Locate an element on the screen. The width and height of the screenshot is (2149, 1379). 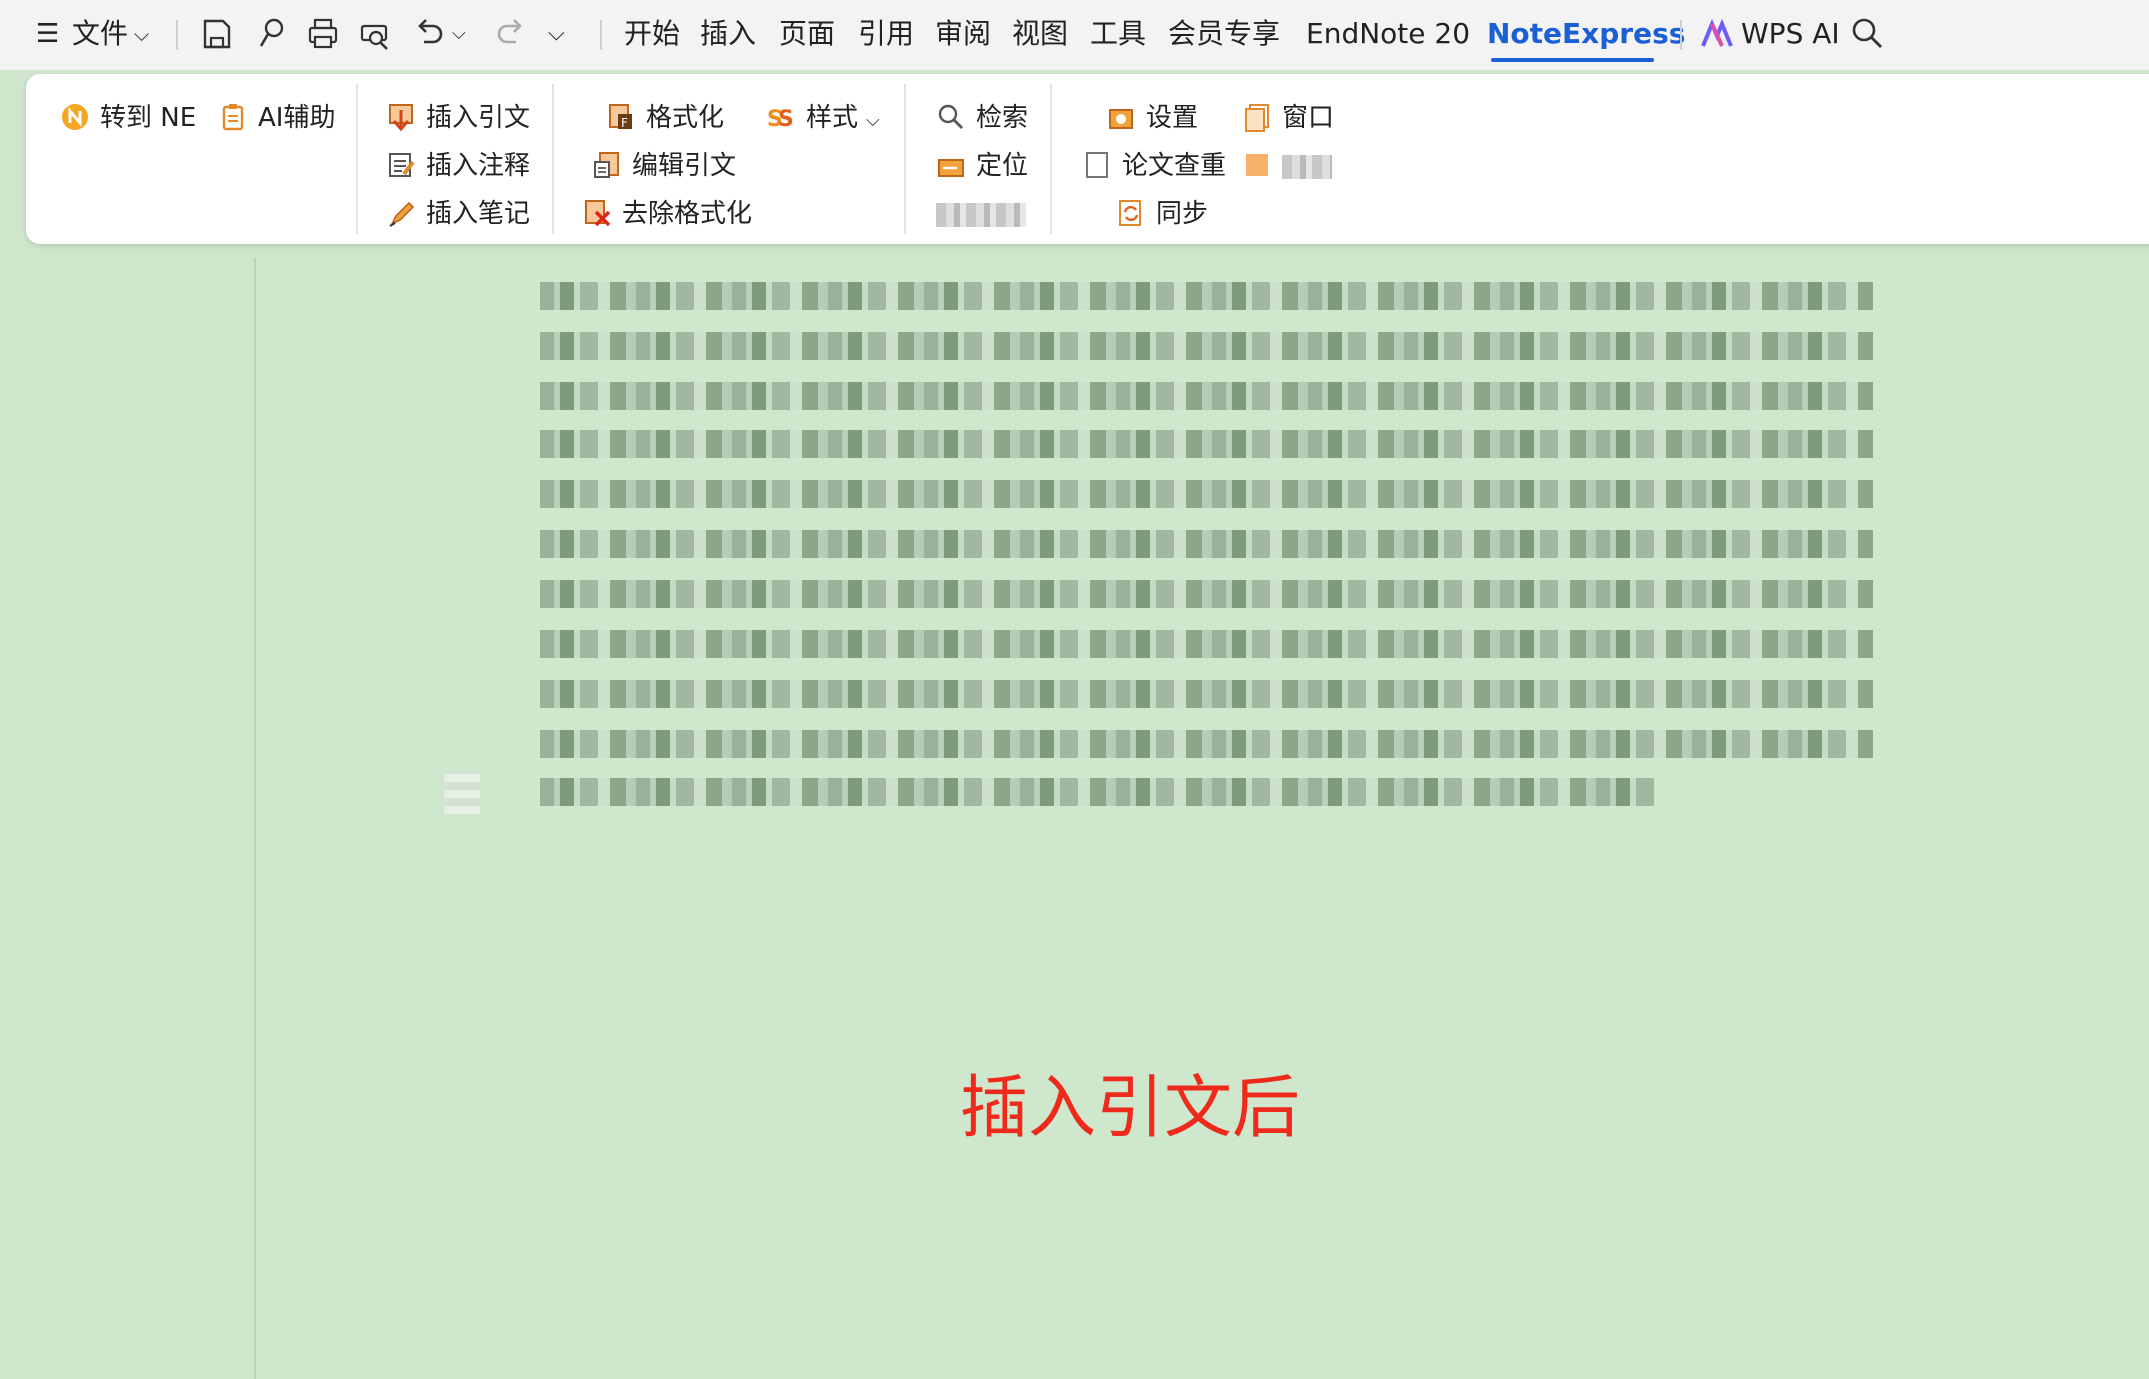
to-ne-button: 转到 NE is located at coordinates (128, 118).